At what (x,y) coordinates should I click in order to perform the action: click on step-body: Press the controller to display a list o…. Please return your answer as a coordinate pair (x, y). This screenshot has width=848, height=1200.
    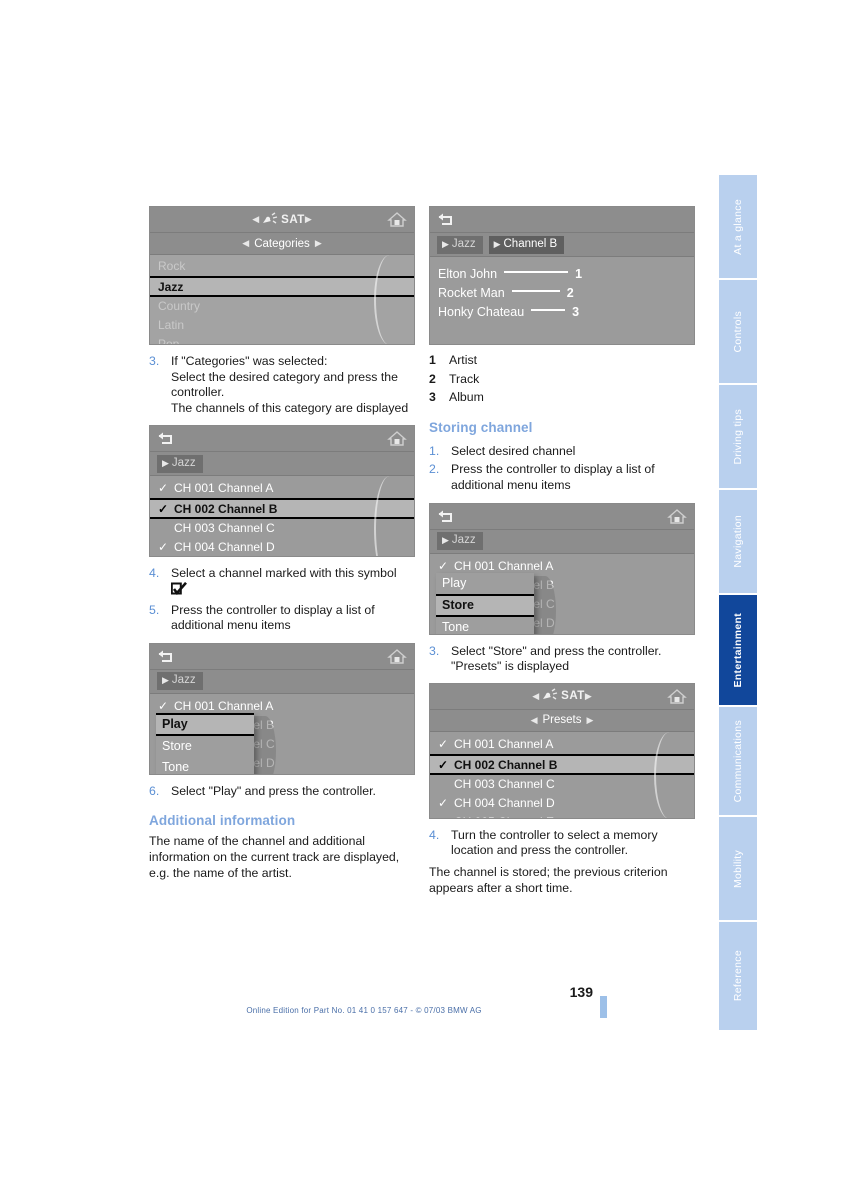
    Looking at the image, I should click on (293, 618).